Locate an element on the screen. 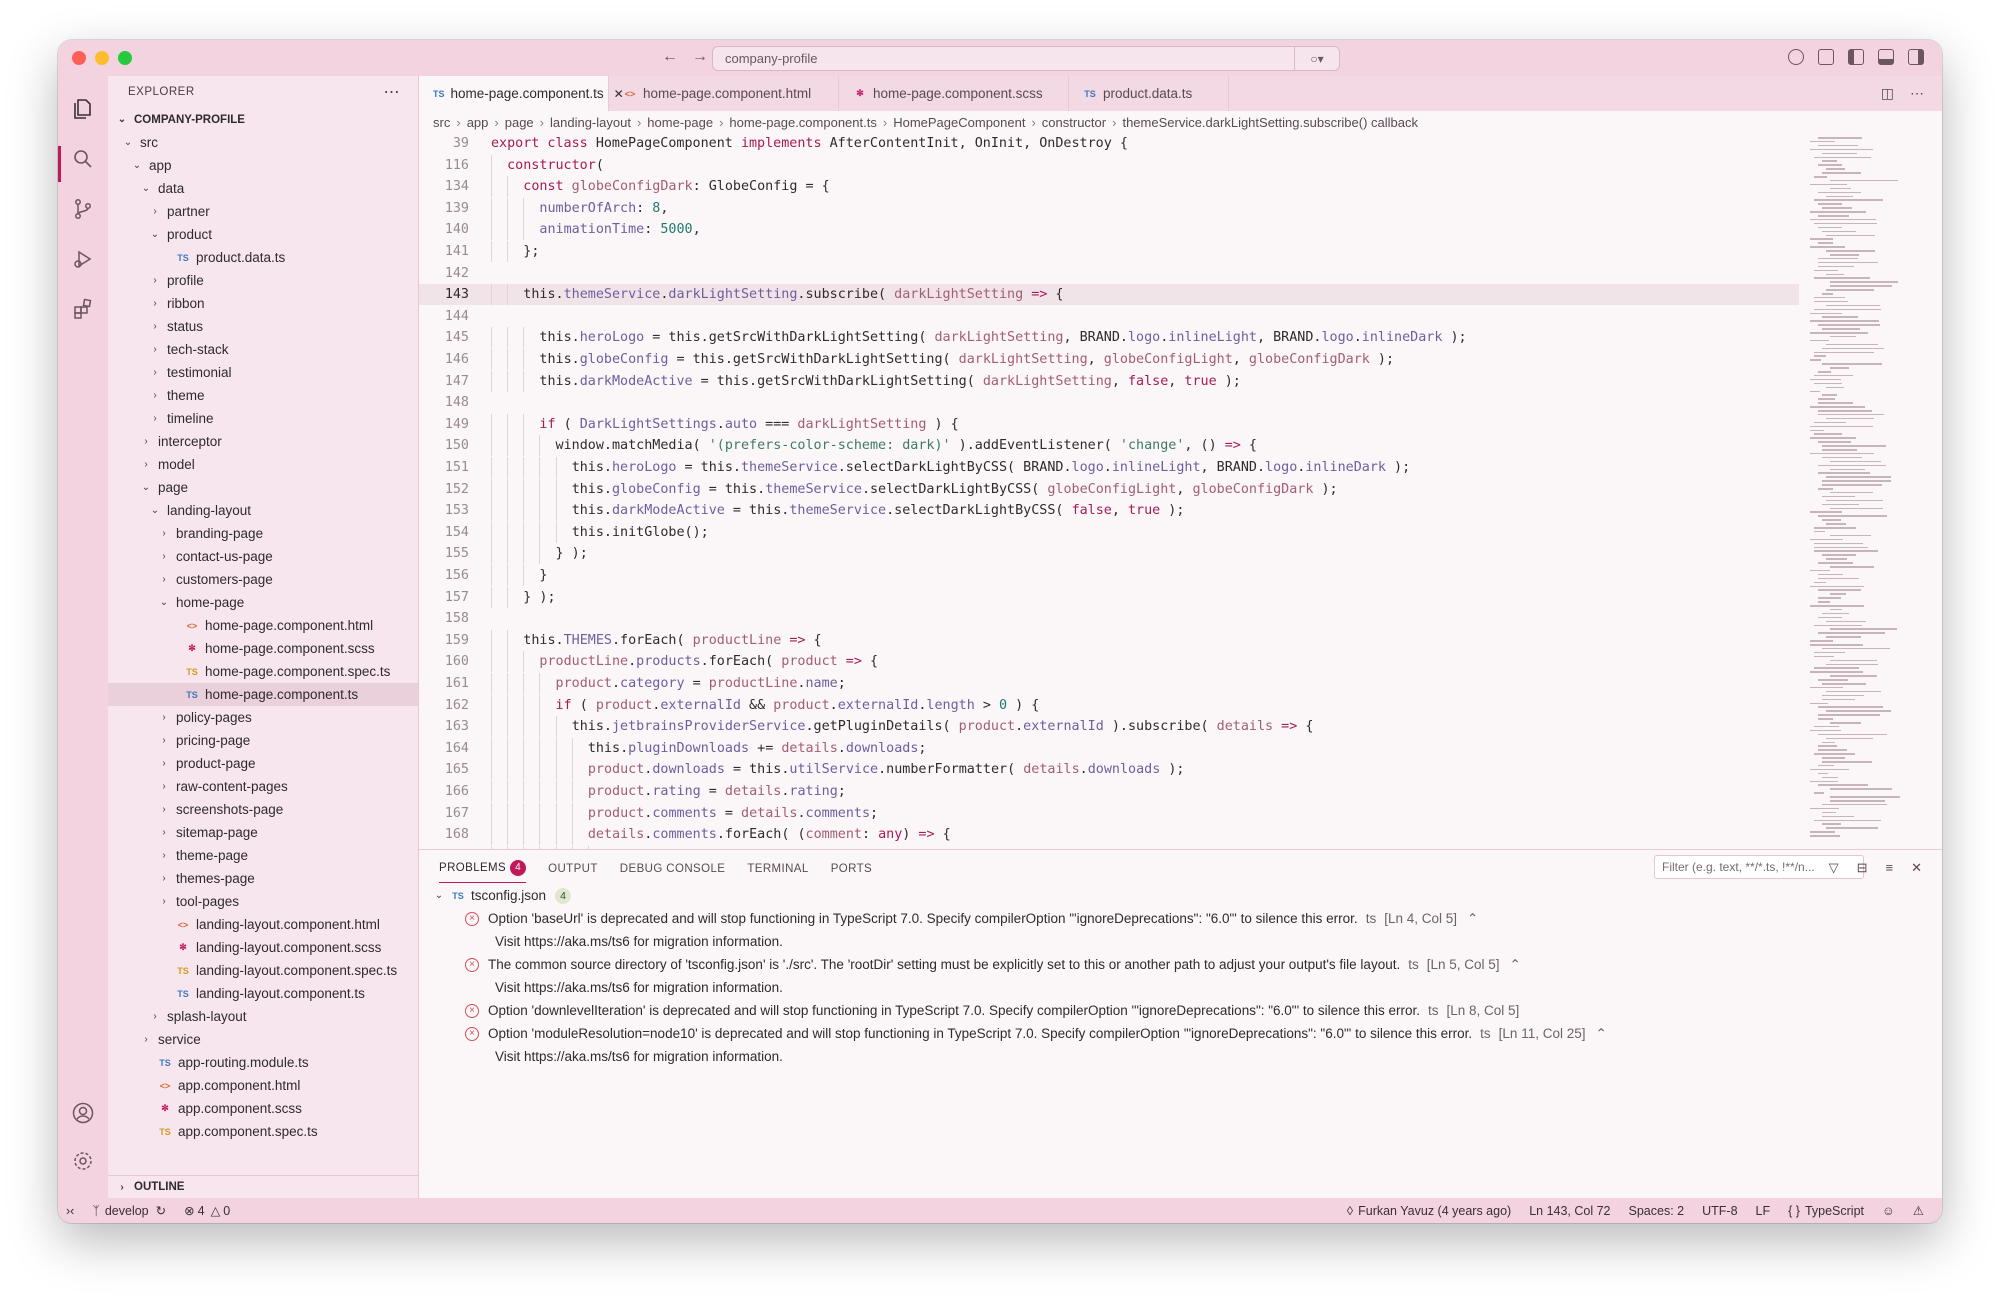 Image resolution: width=2000 pixels, height=1300 pixels. outline-section: › OUTLINE is located at coordinates (263, 1186).